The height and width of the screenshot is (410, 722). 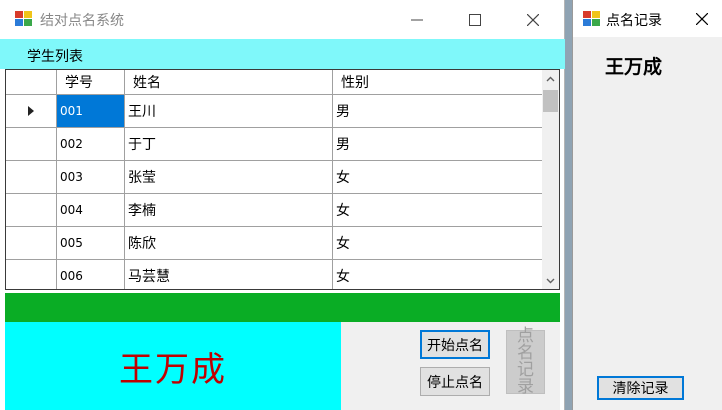 I want to click on record-close-button, so click(x=702, y=18).